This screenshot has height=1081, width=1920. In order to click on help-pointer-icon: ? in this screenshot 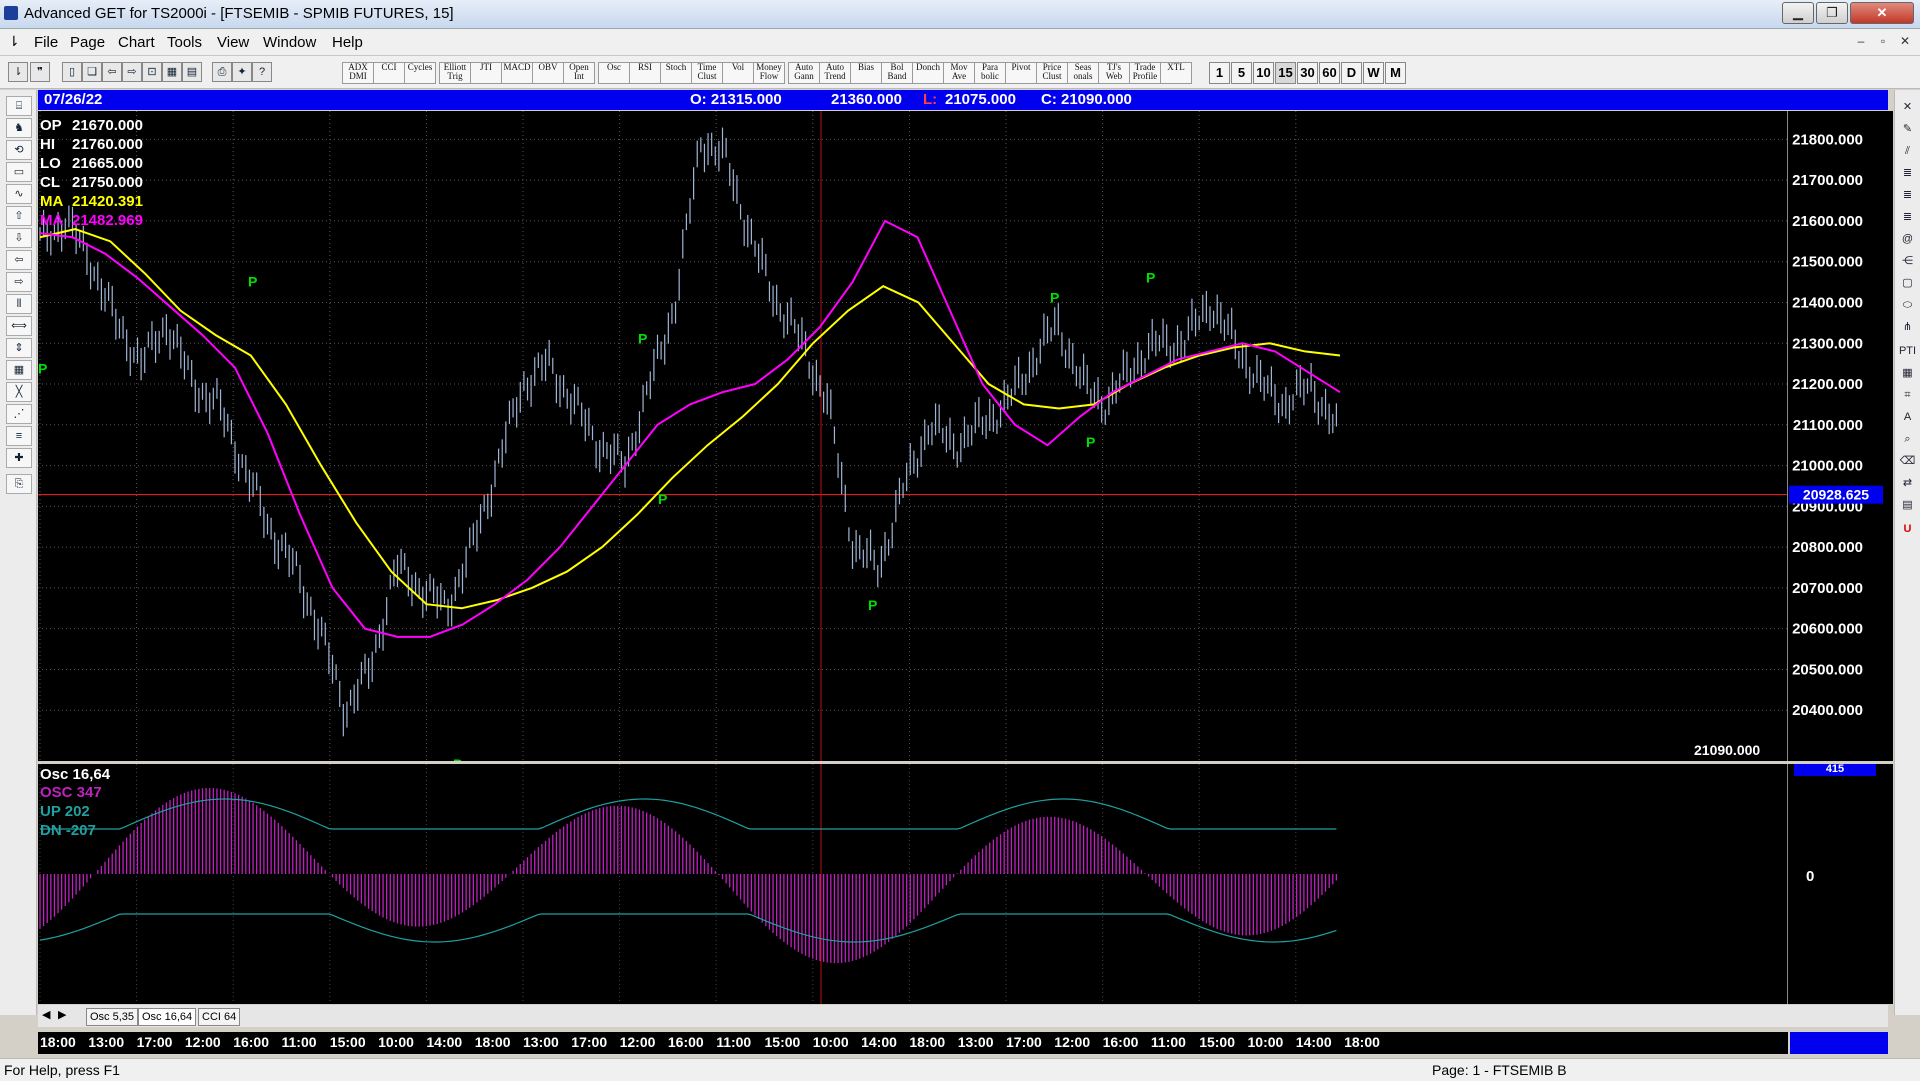, I will do `click(262, 72)`.